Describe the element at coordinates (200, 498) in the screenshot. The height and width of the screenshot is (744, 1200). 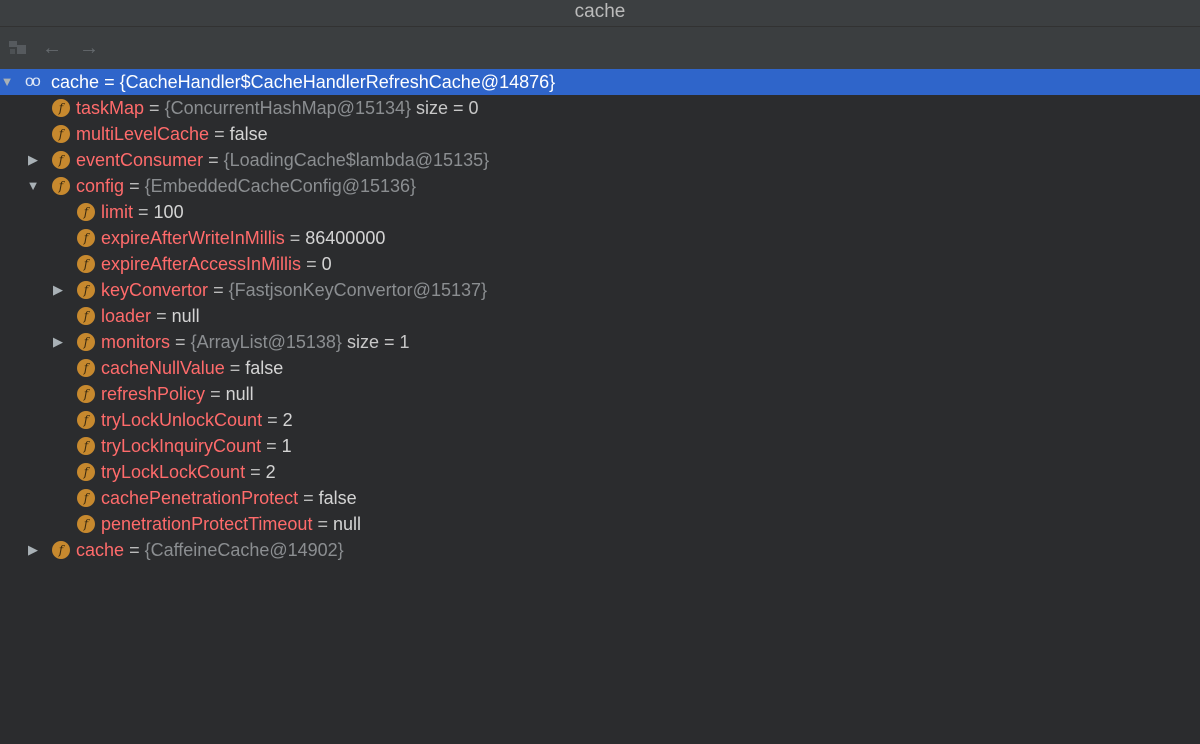
I see `field-name: cachePenetrationProtect` at that location.